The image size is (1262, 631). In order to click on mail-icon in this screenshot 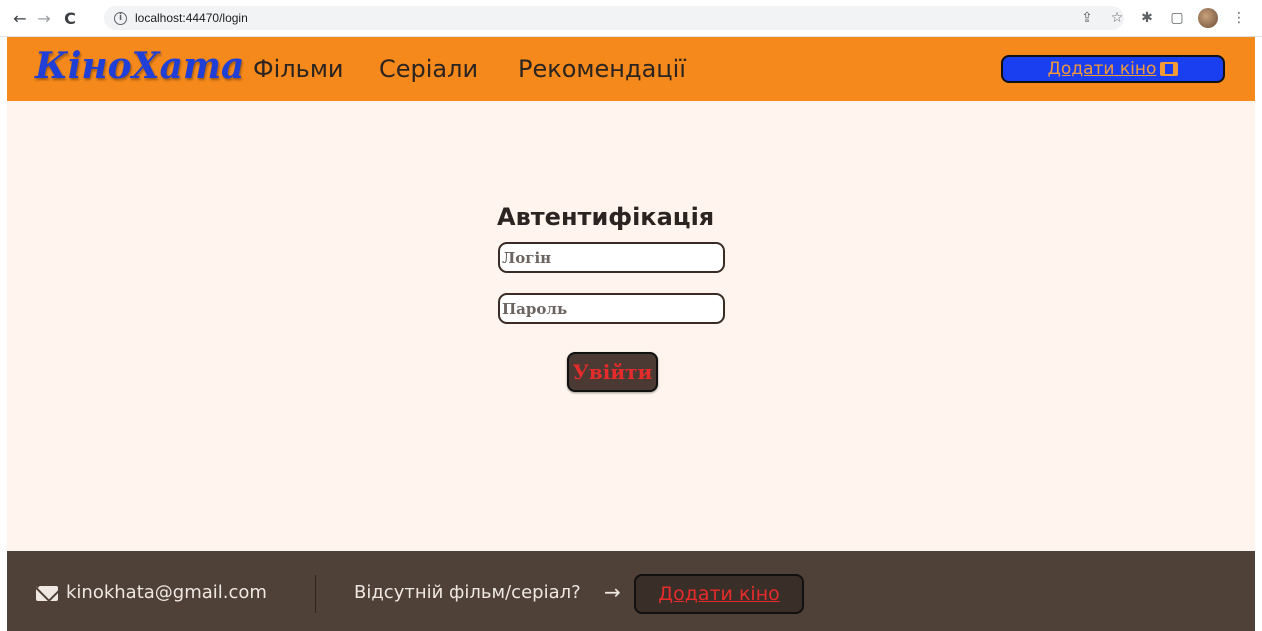, I will do `click(47, 593)`.